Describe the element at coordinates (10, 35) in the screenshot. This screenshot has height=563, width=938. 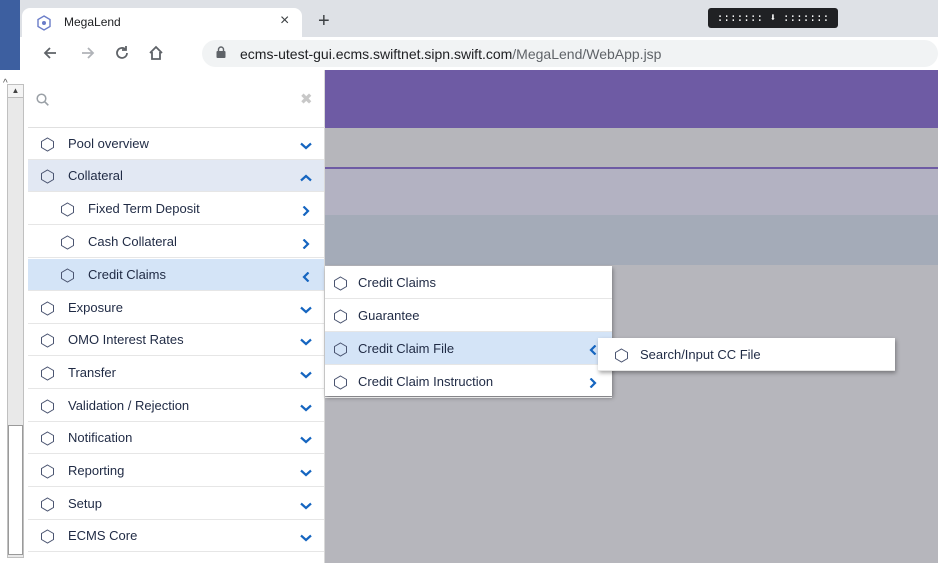
I see `window-edge` at that location.